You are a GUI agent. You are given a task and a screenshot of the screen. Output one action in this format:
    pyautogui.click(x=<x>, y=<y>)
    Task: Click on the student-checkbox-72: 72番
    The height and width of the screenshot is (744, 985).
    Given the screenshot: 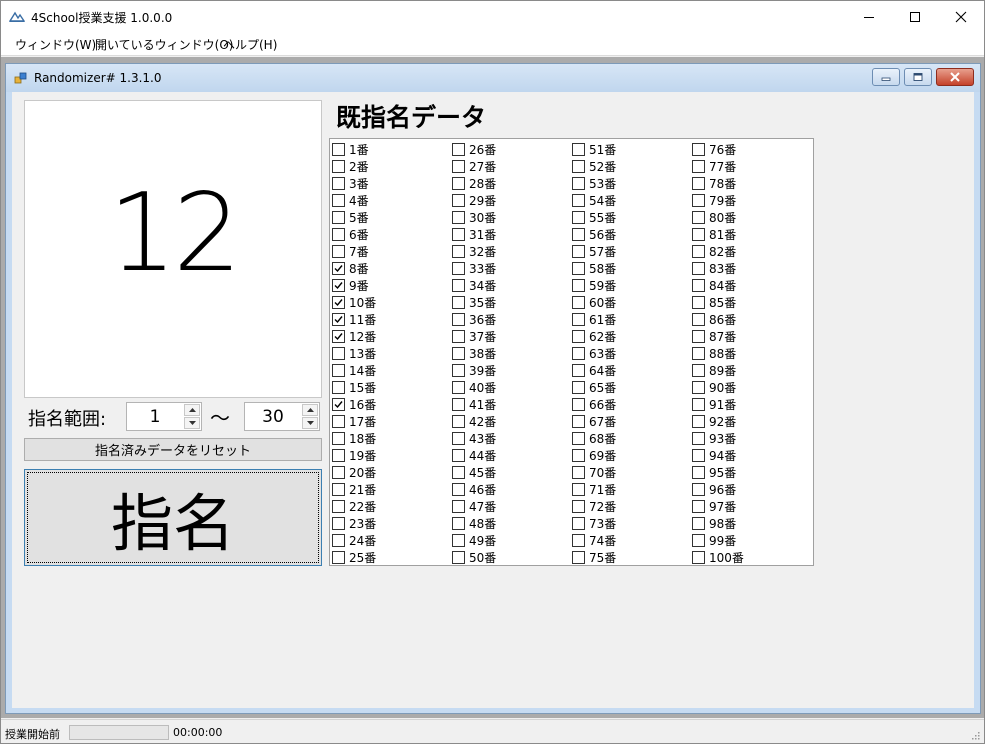 What is the action you would take?
    pyautogui.click(x=594, y=506)
    